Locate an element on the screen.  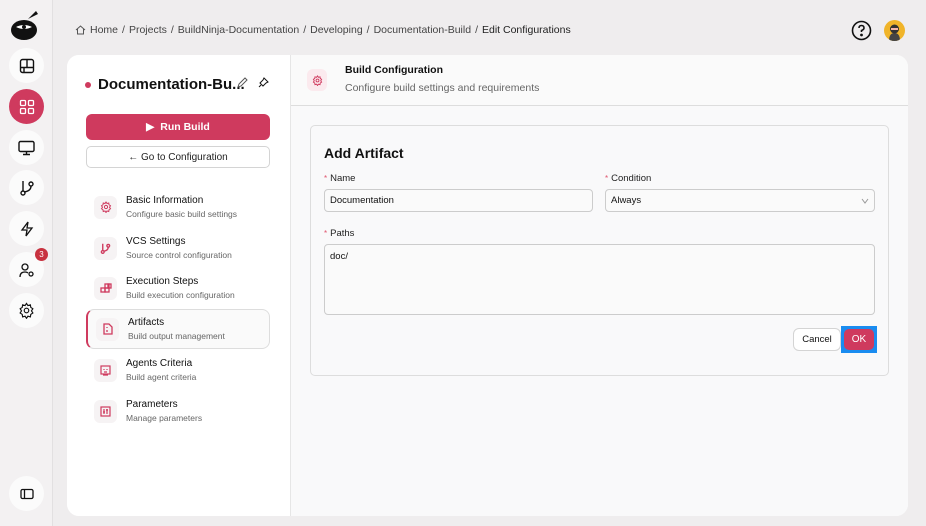
nav-item-parameters: Parameters Manage parameters is located at coordinates (178, 411).